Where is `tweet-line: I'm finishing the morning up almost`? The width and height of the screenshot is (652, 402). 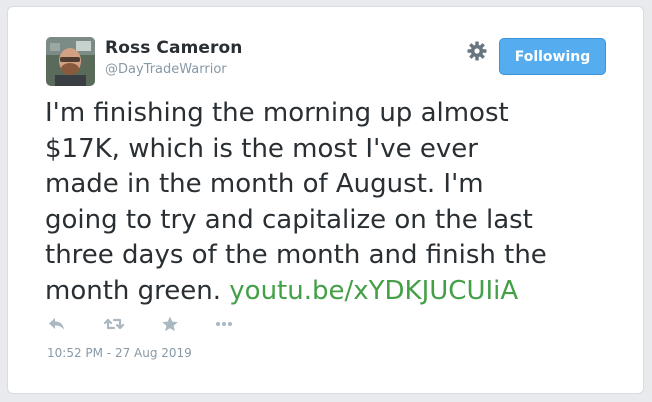 tweet-line: I'm finishing the morning up almost is located at coordinates (277, 113).